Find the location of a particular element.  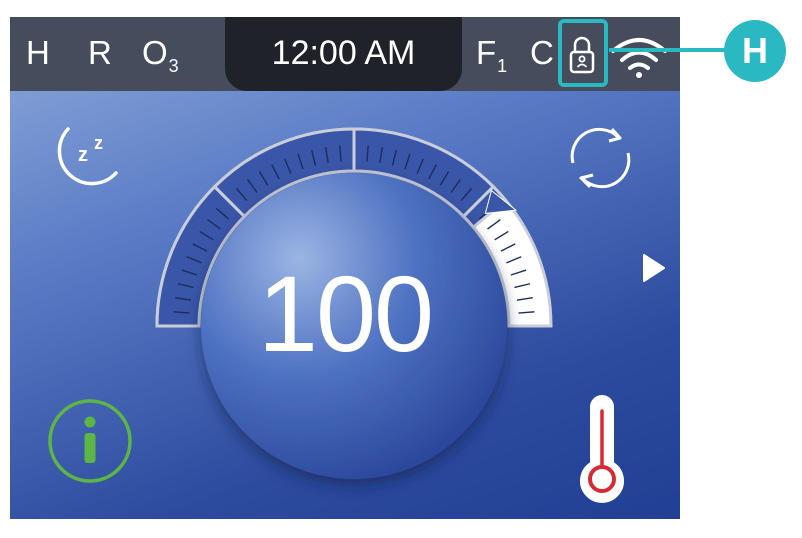

callout-badge: H is located at coordinates (755, 51).